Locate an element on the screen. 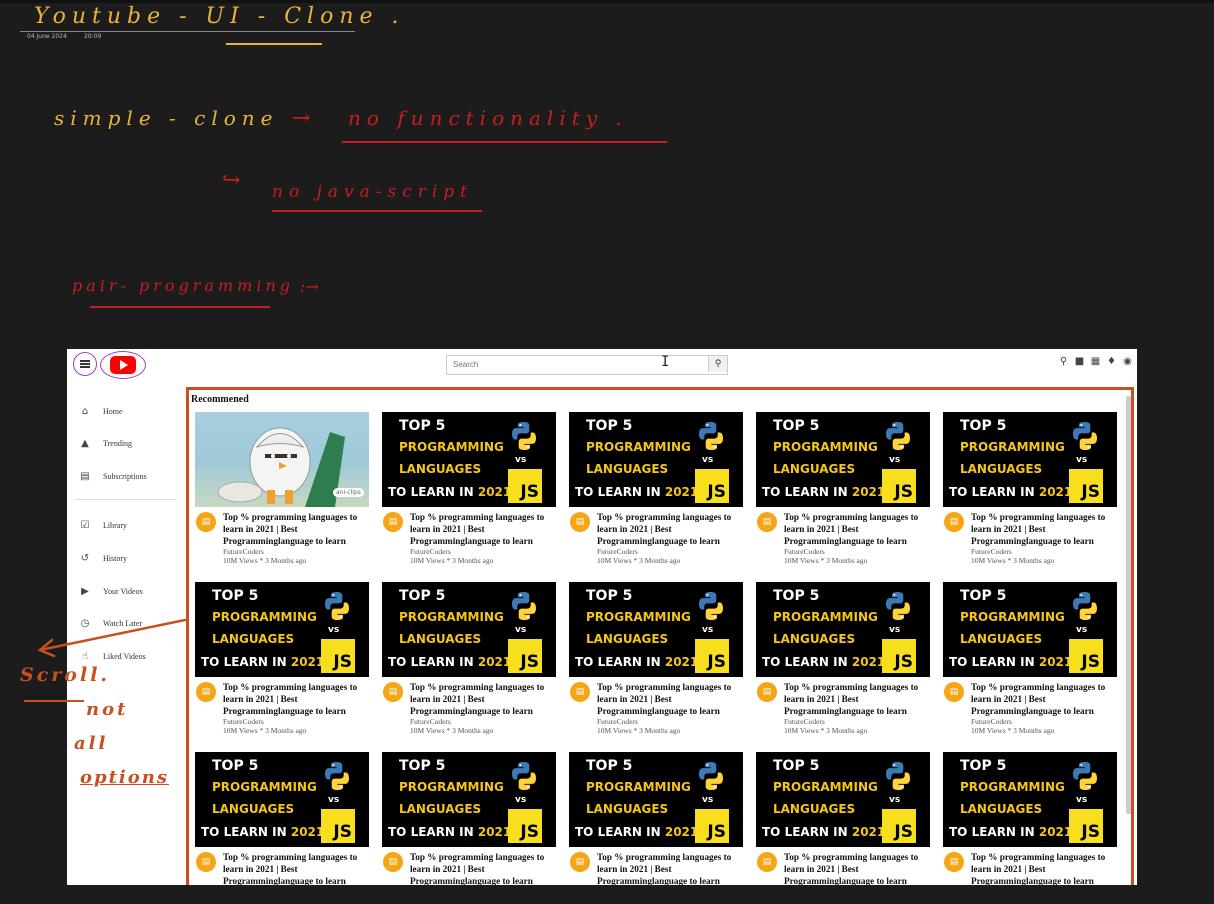 The height and width of the screenshot is (904, 1214). sidebar-item-trending: ▲ Trending is located at coordinates (105, 443).